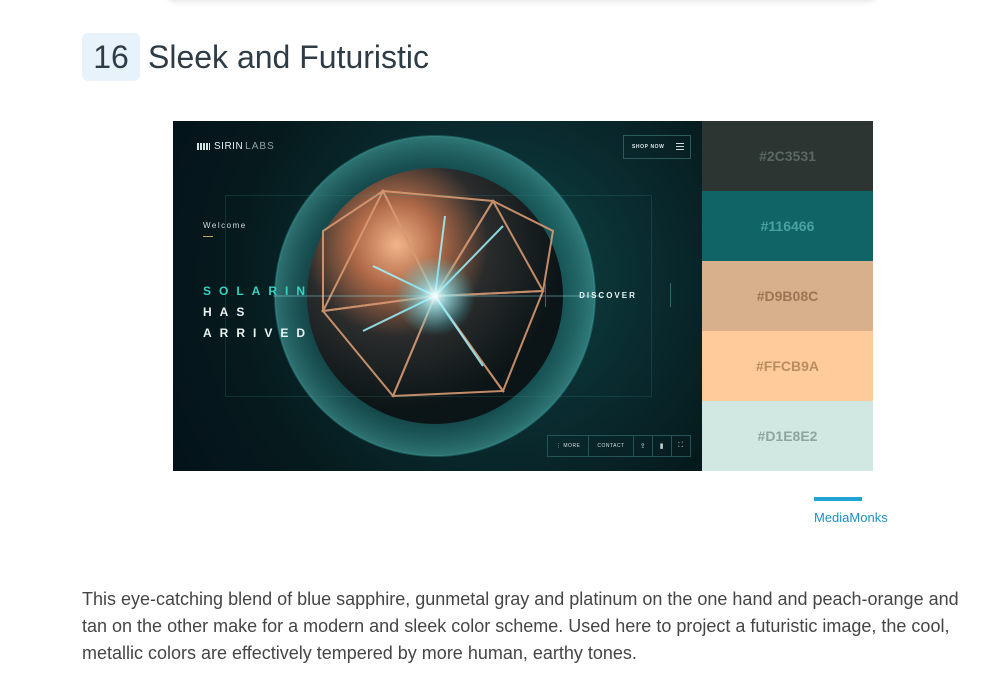 The height and width of the screenshot is (685, 1008). I want to click on headline-line-3: ARRIVED, so click(258, 333).